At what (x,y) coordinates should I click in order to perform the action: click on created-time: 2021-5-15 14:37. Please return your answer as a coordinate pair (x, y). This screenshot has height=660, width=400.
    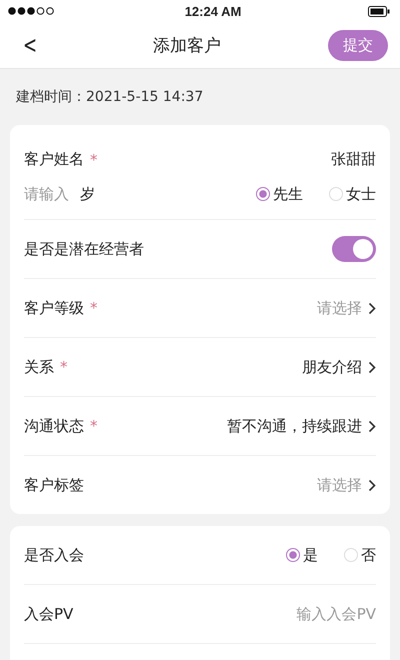
    Looking at the image, I should click on (145, 97).